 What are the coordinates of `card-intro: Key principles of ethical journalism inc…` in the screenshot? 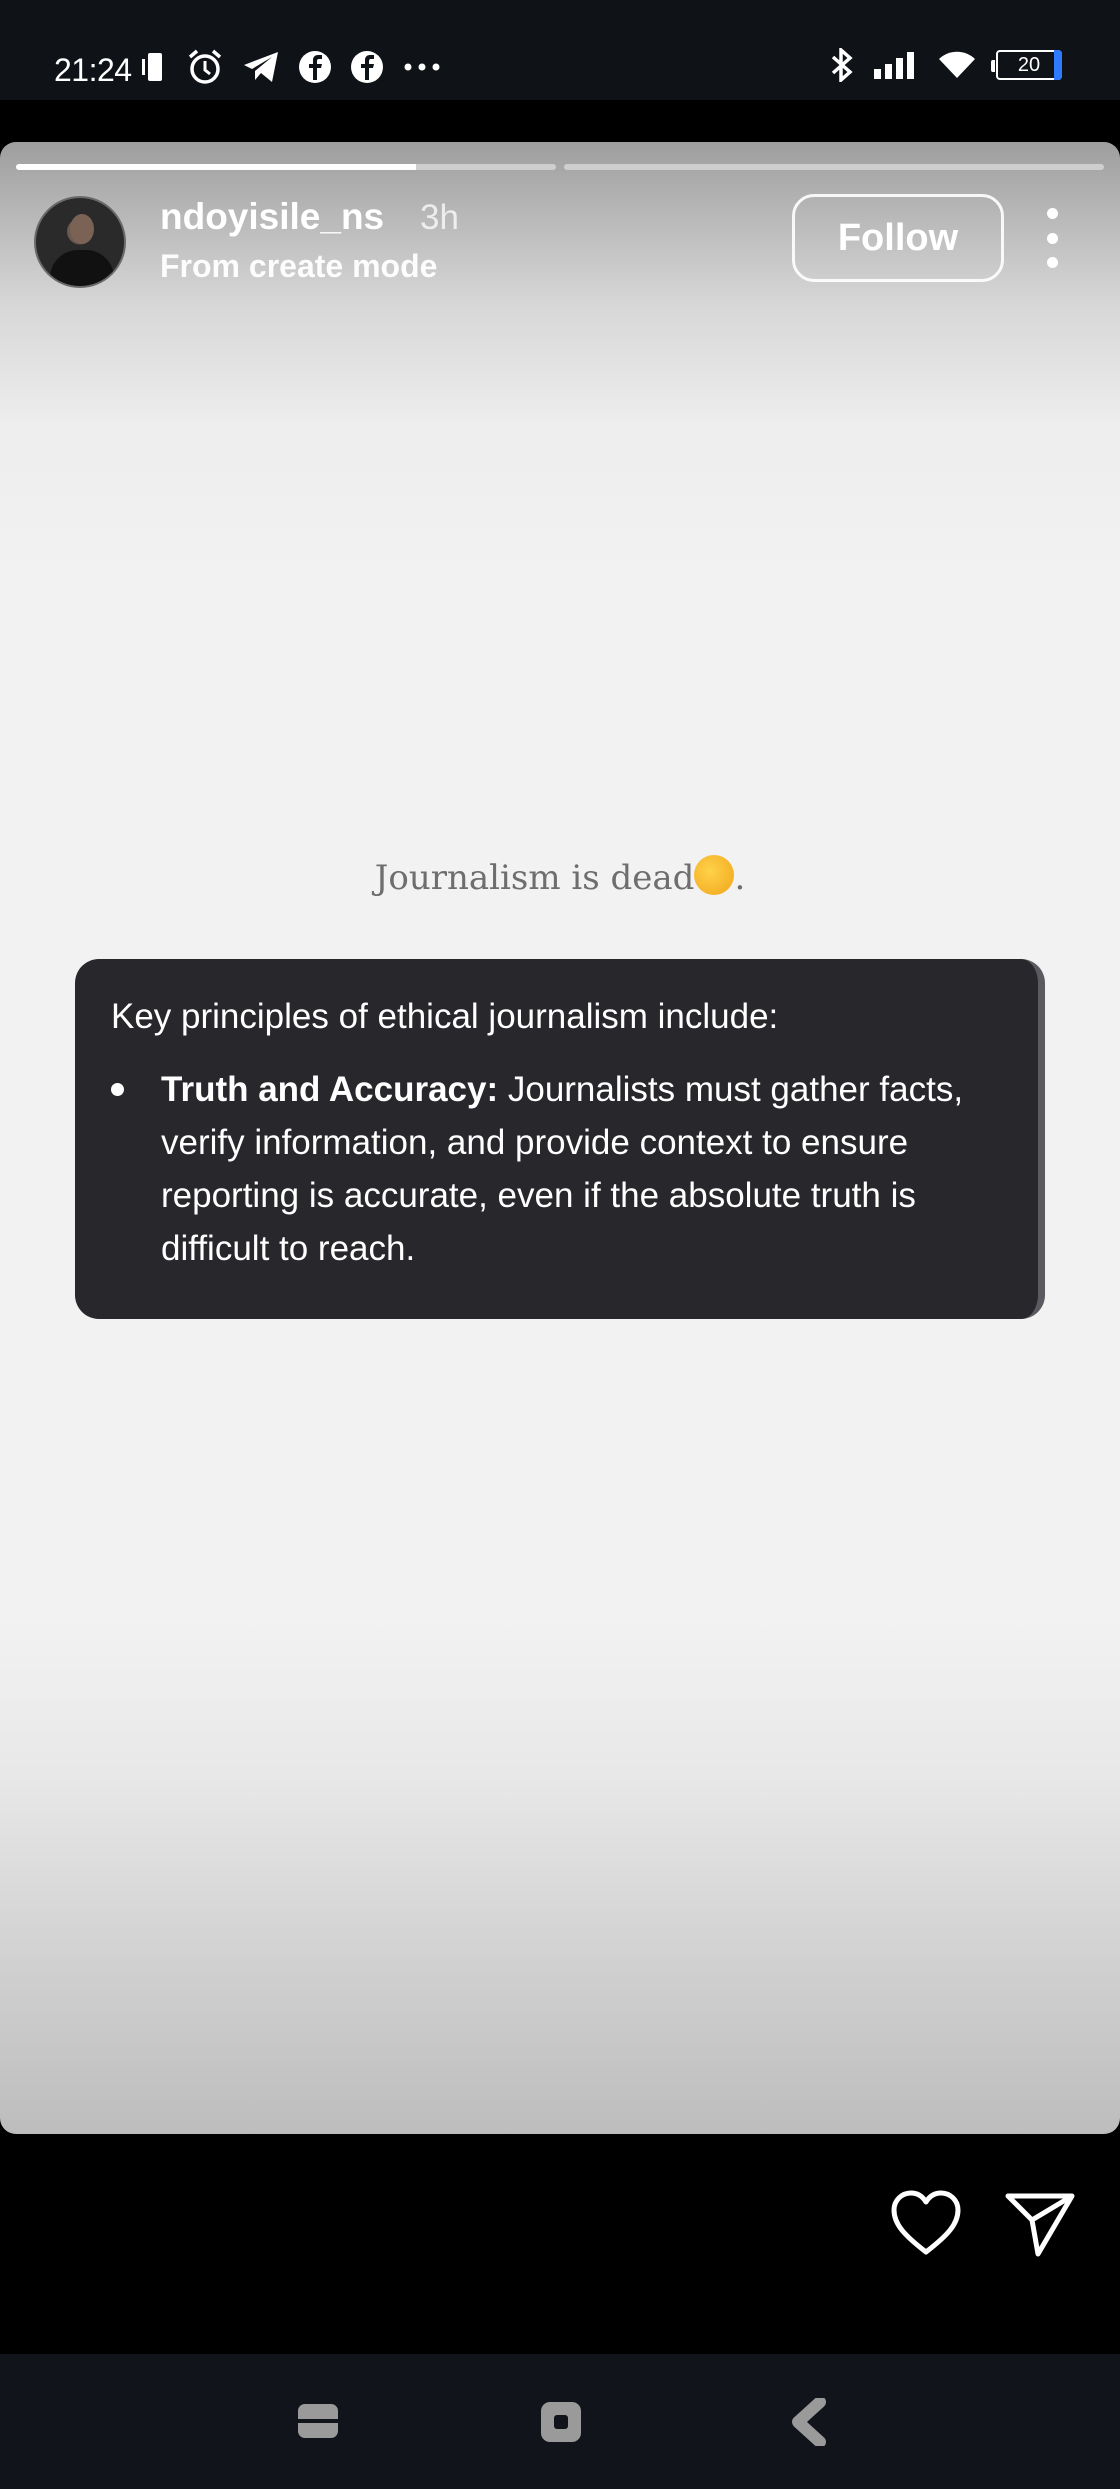 It's located at (445, 1016).